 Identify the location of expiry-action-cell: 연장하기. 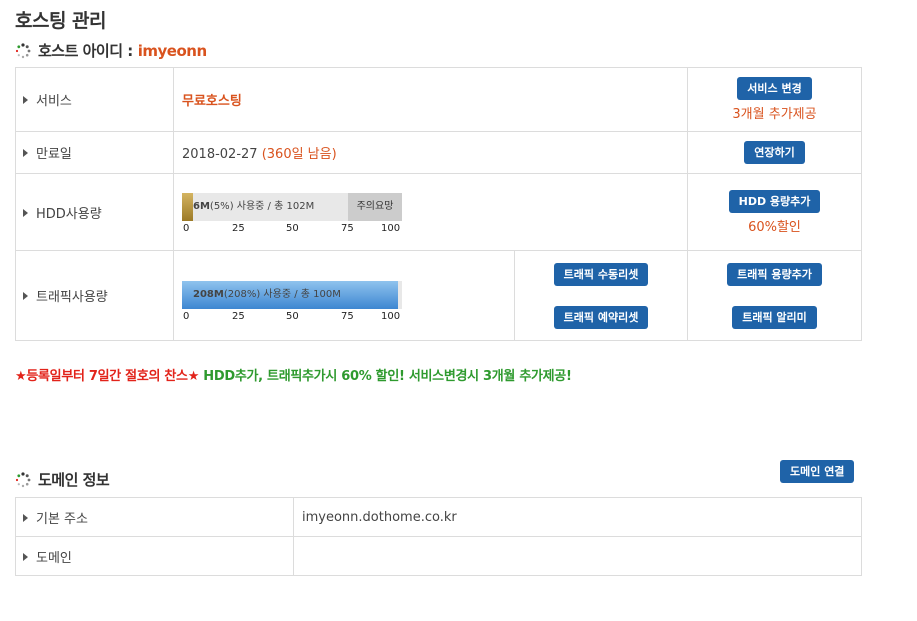
(774, 152).